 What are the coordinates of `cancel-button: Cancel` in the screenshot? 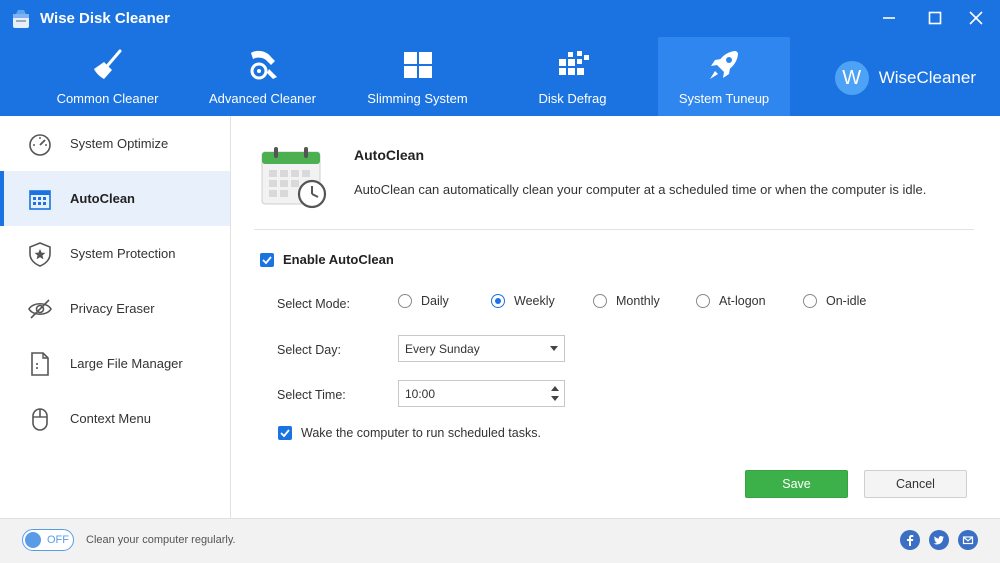 It's located at (915, 484).